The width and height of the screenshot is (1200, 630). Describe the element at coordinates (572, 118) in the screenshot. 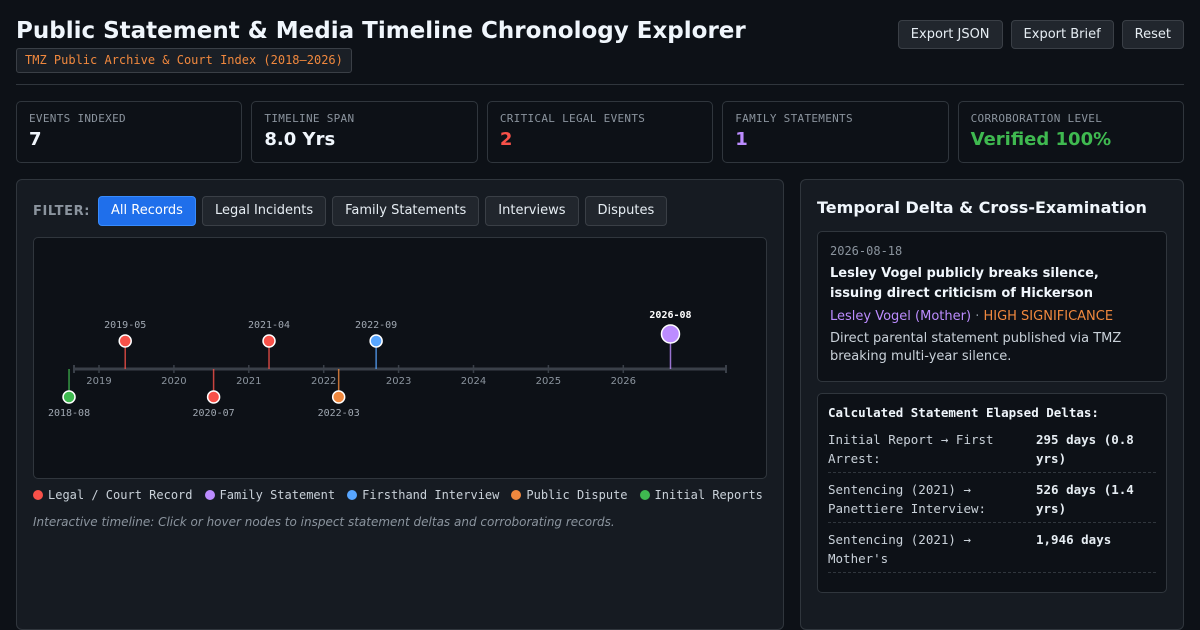

I see `stat-label: CRITICAL LEGAL EVENTS` at that location.